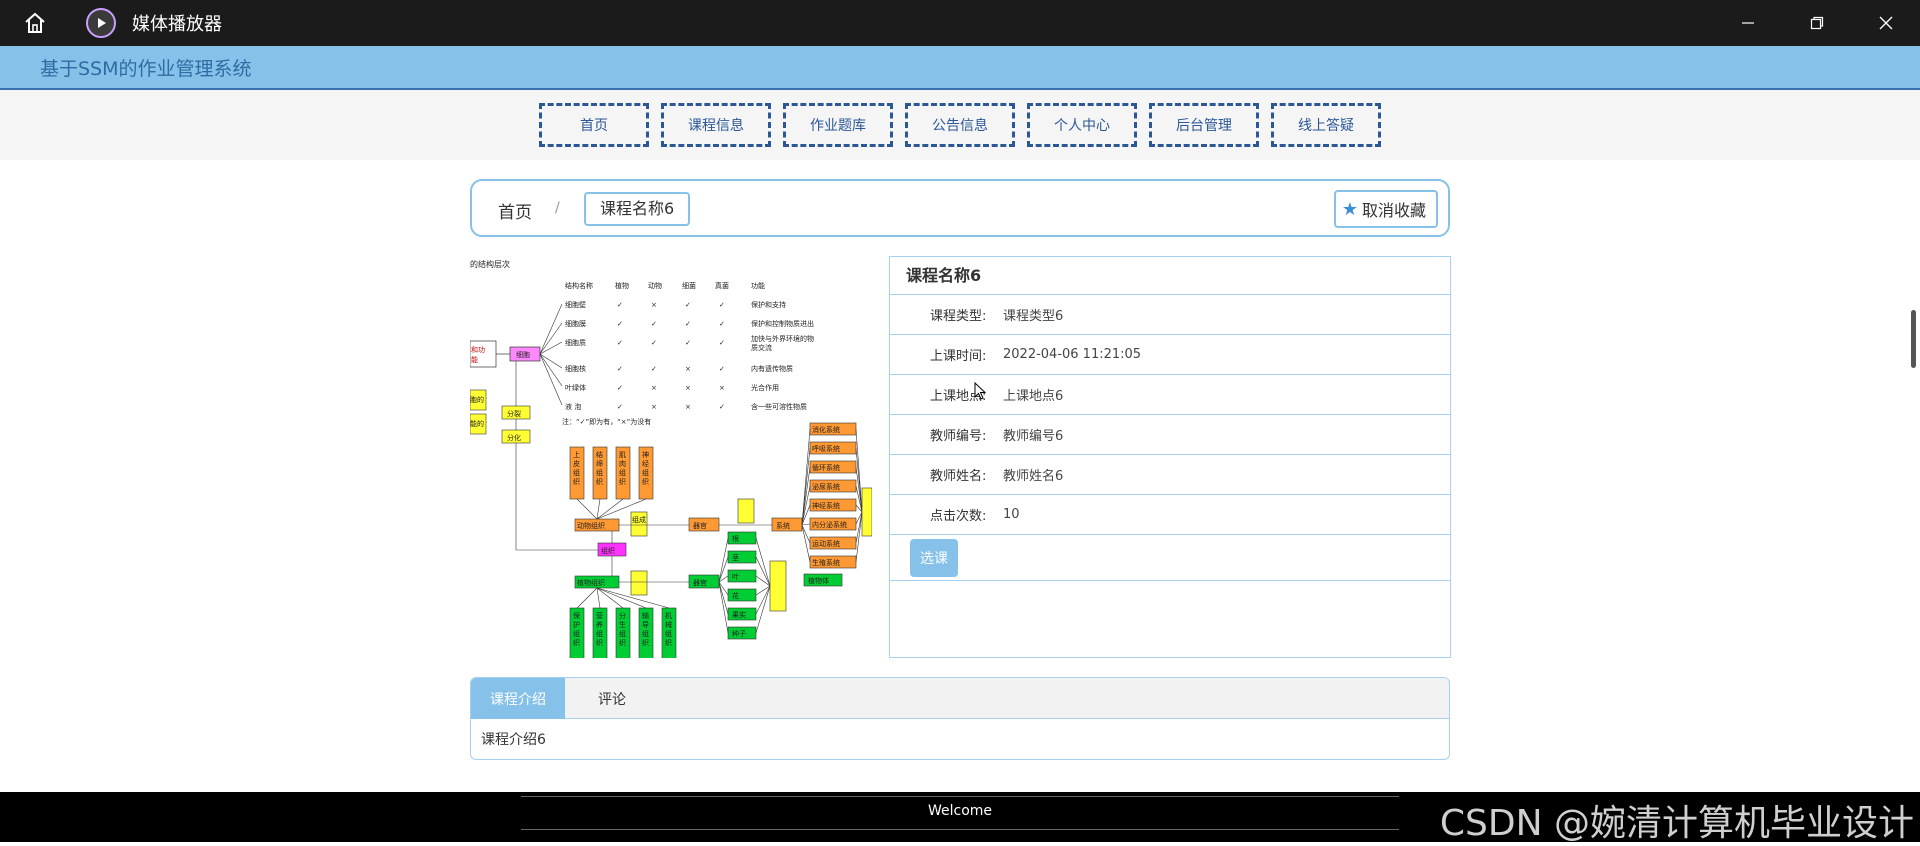 The width and height of the screenshot is (1920, 846). Describe the element at coordinates (826, 562) in the screenshot. I see `diagram-system-label: 生殖系统` at that location.